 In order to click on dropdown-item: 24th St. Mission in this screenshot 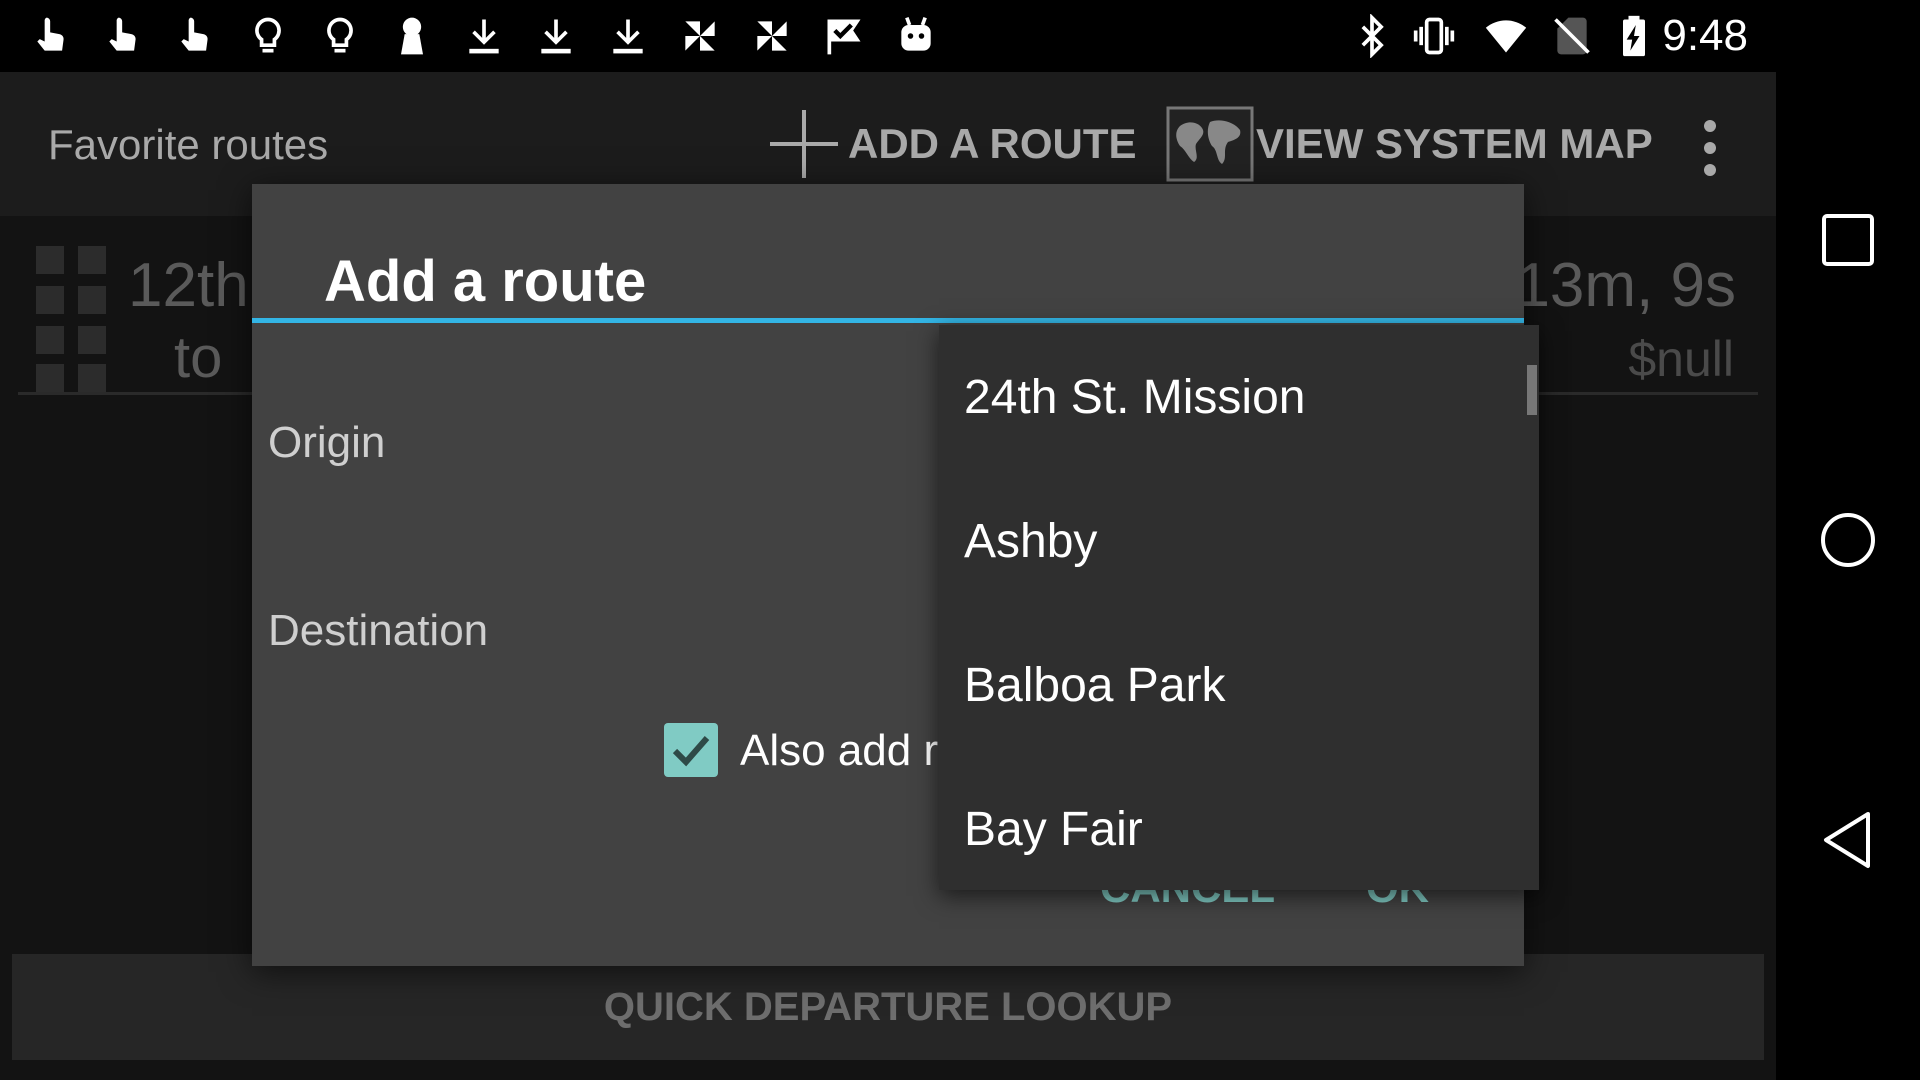, I will do `click(1229, 397)`.